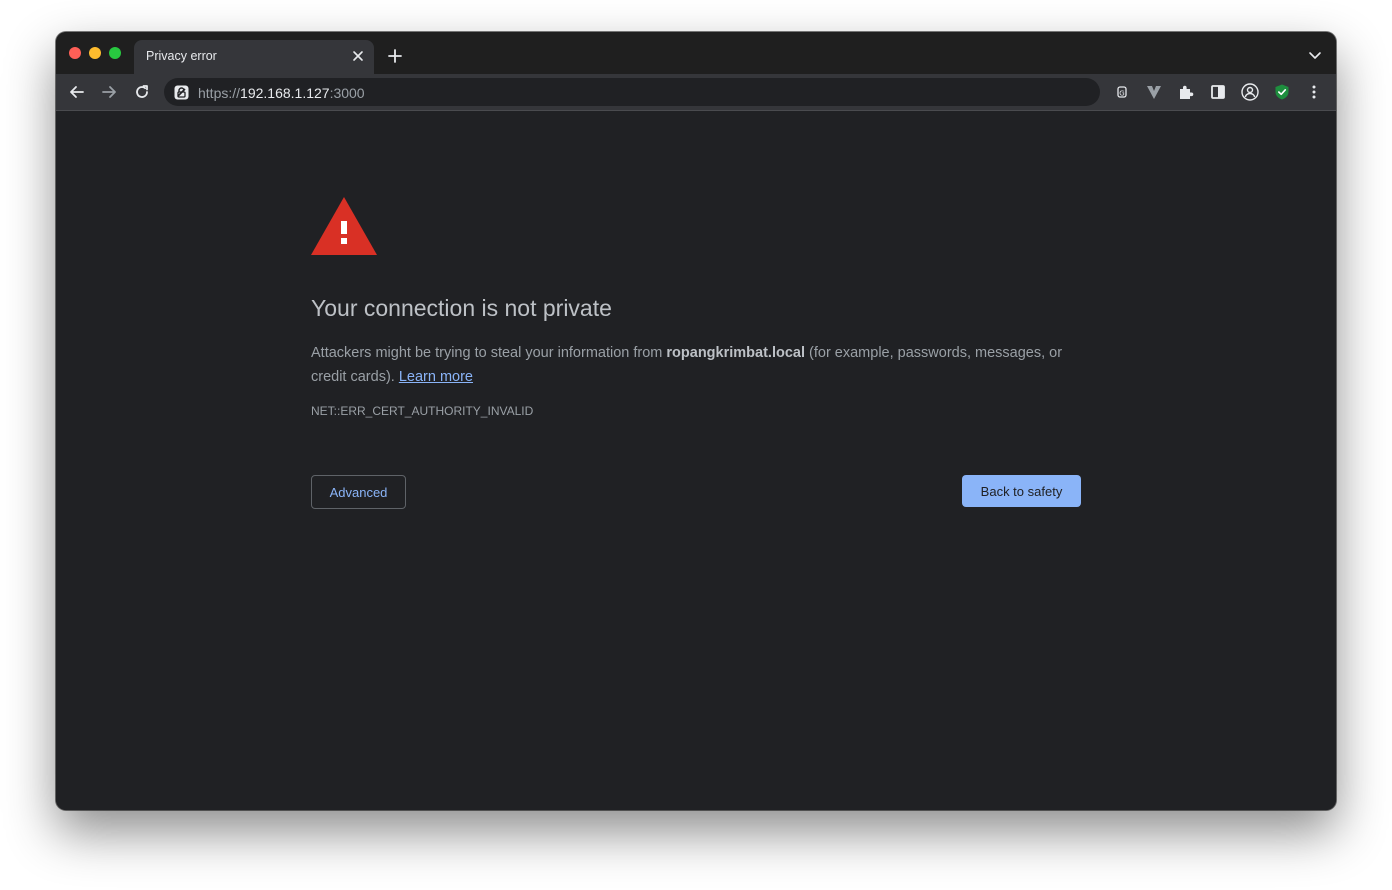  I want to click on not-secure-icon, so click(181, 92).